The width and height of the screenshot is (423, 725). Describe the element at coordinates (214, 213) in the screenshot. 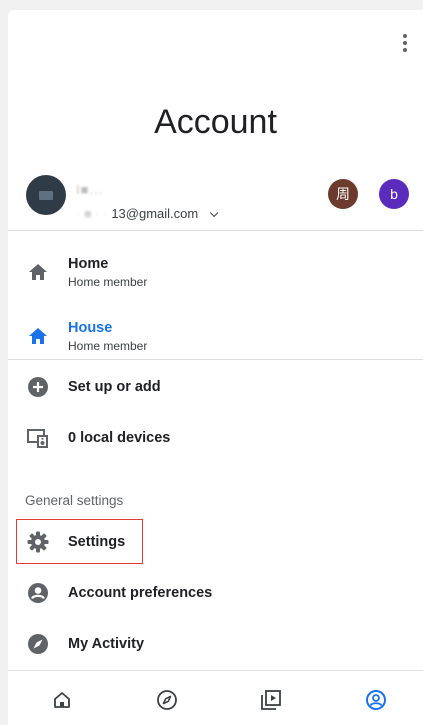

I see `chevron-down-icon` at that location.